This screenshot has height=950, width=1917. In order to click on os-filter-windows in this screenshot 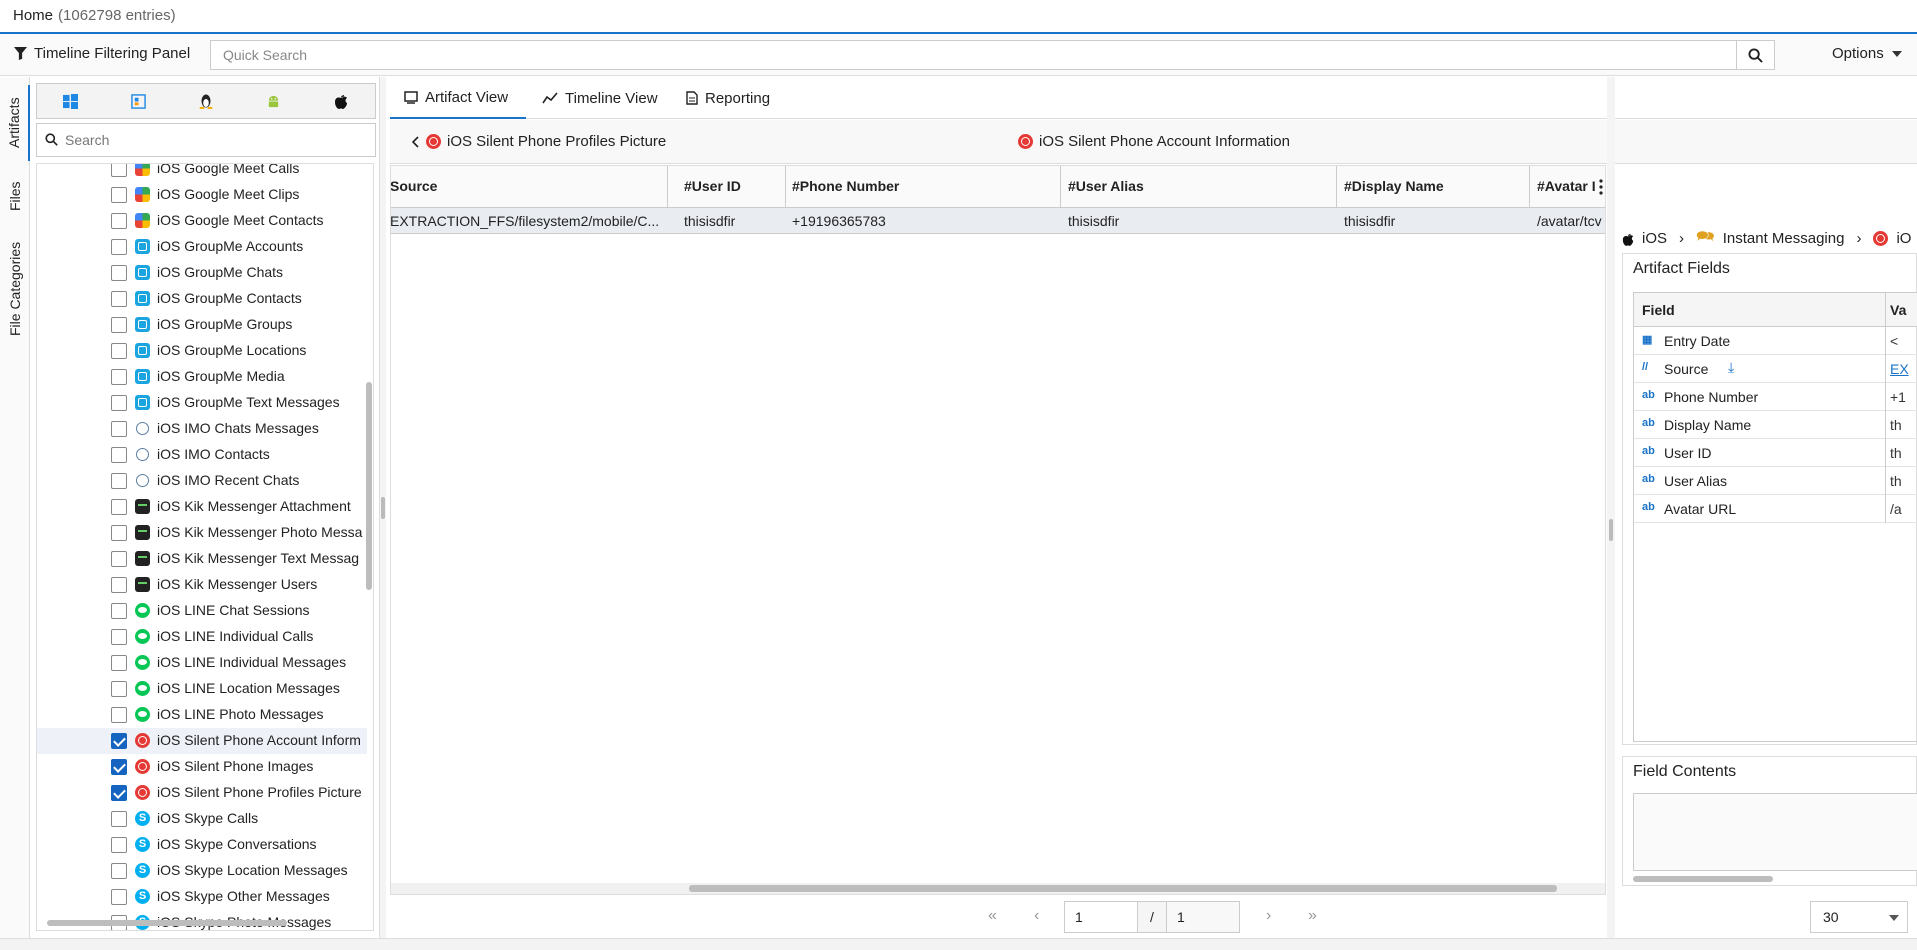, I will do `click(71, 101)`.